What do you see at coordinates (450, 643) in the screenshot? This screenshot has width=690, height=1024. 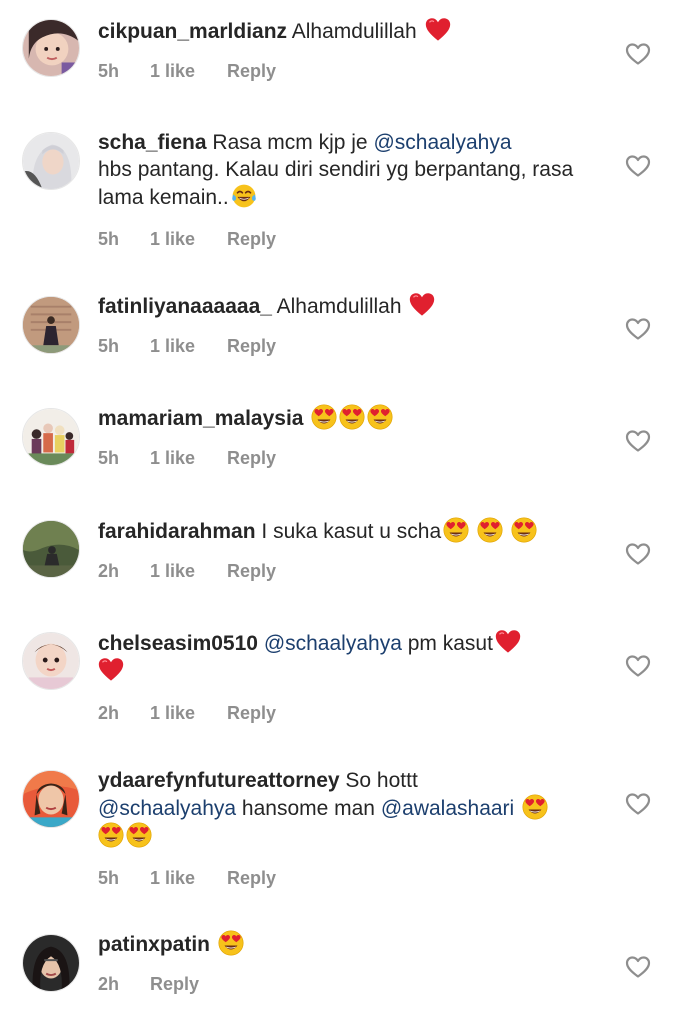 I see `comment-body: pm kasut` at bounding box center [450, 643].